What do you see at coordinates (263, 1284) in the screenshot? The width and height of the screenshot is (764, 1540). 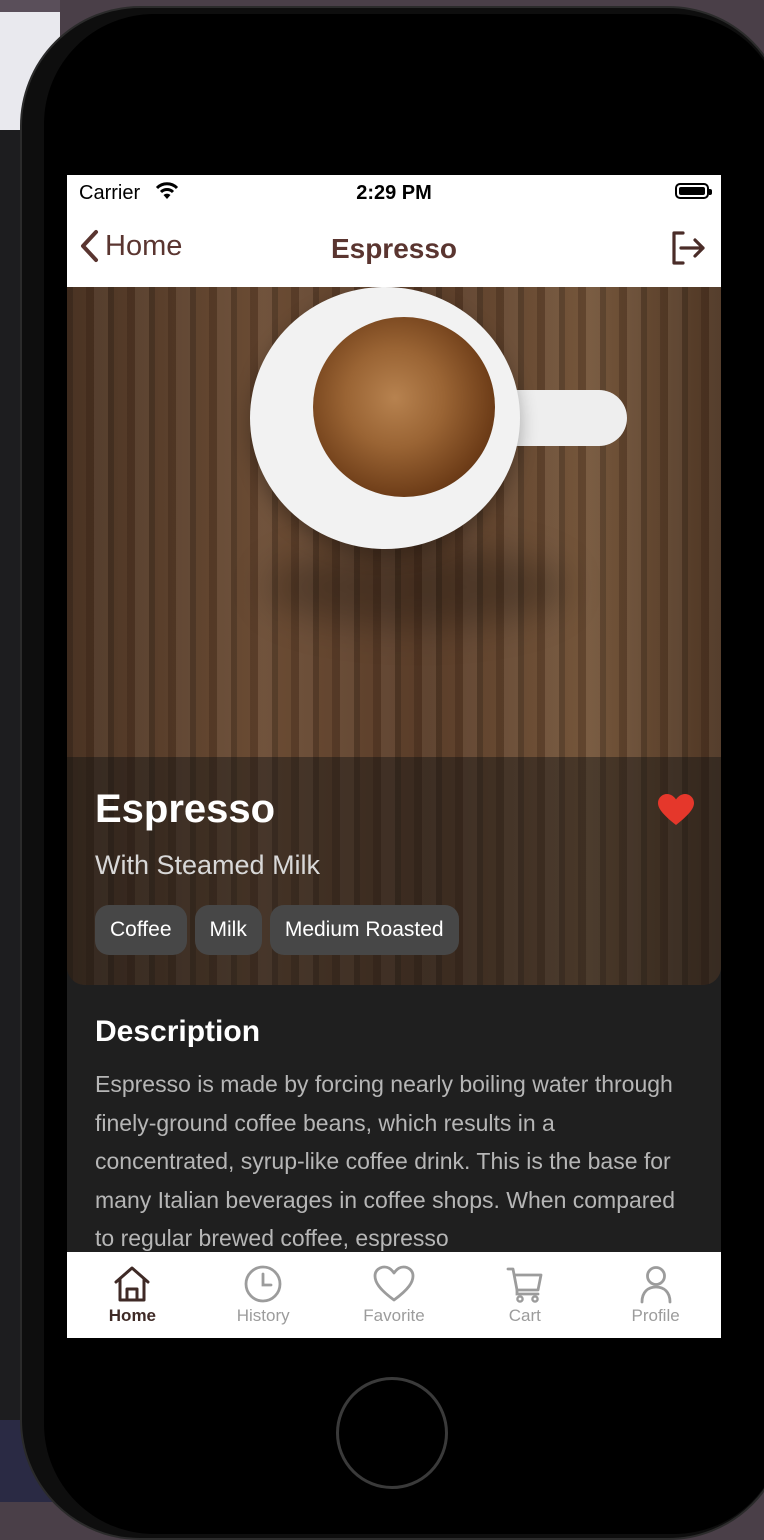 I see `clock-icon` at bounding box center [263, 1284].